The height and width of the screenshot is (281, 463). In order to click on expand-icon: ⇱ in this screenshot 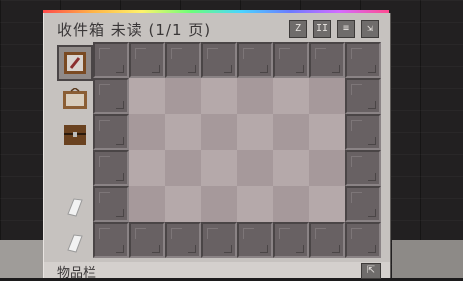, I will do `click(371, 270)`.